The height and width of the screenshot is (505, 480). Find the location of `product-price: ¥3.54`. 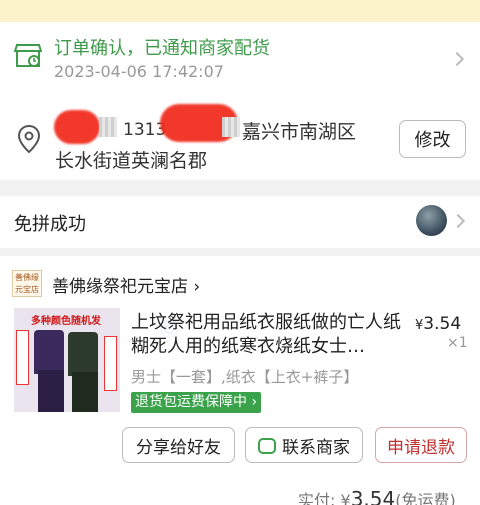

product-price: ¥3.54 is located at coordinates (438, 324).